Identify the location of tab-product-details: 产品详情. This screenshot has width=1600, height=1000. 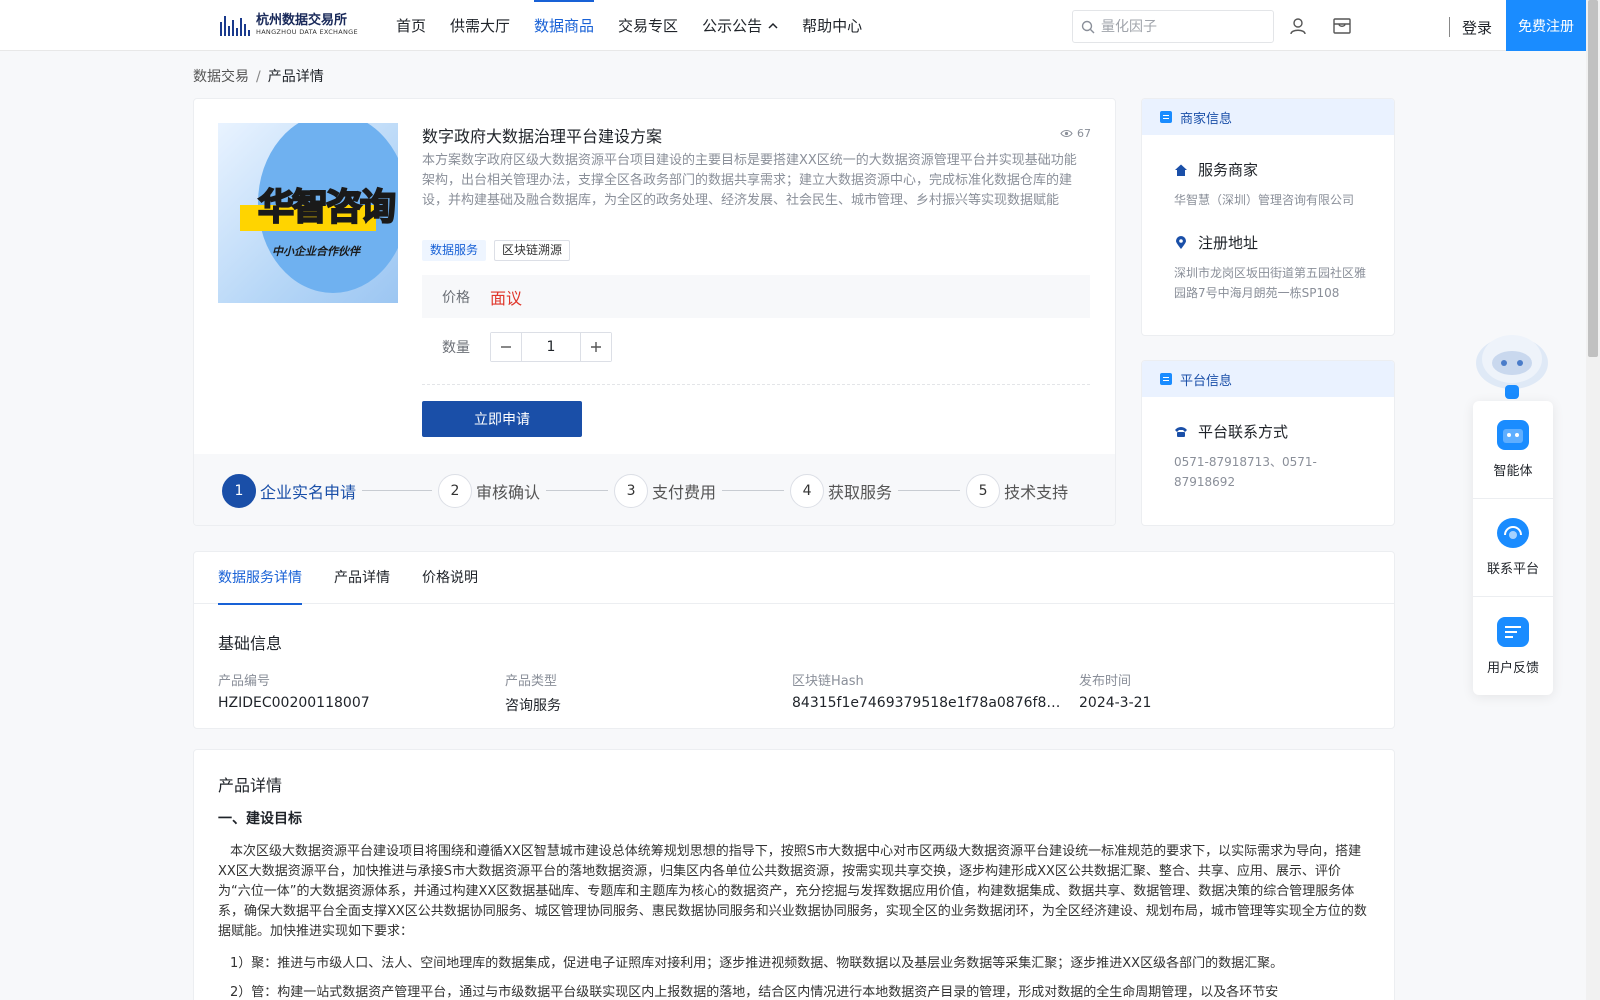
(362, 578).